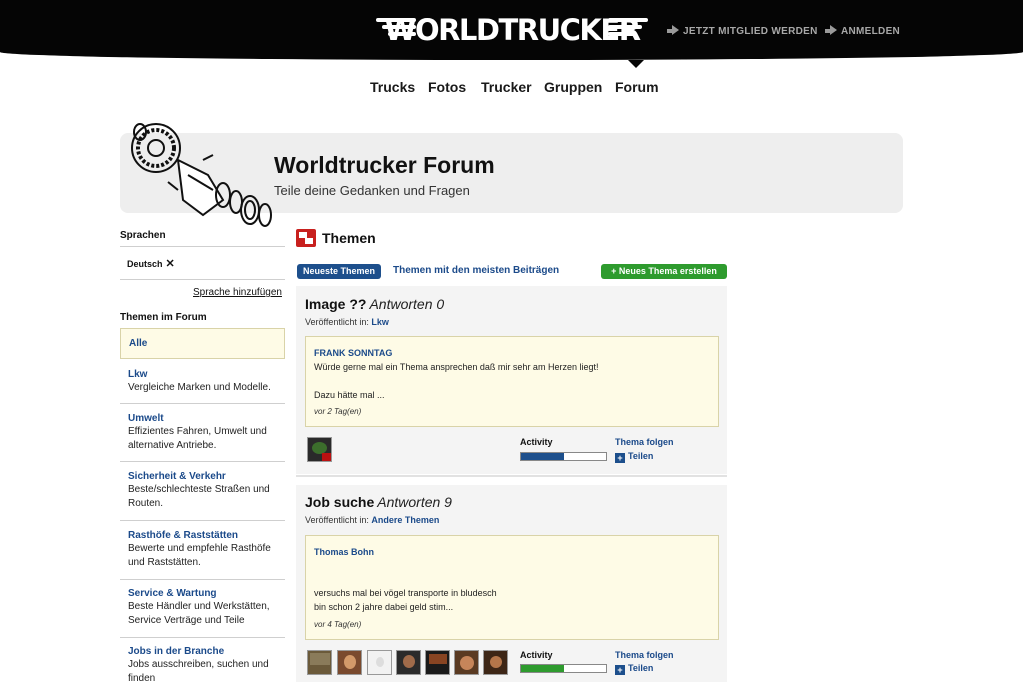 The height and width of the screenshot is (686, 1023). Describe the element at coordinates (506, 87) in the screenshot. I see `nav-trucker: Trucker` at that location.